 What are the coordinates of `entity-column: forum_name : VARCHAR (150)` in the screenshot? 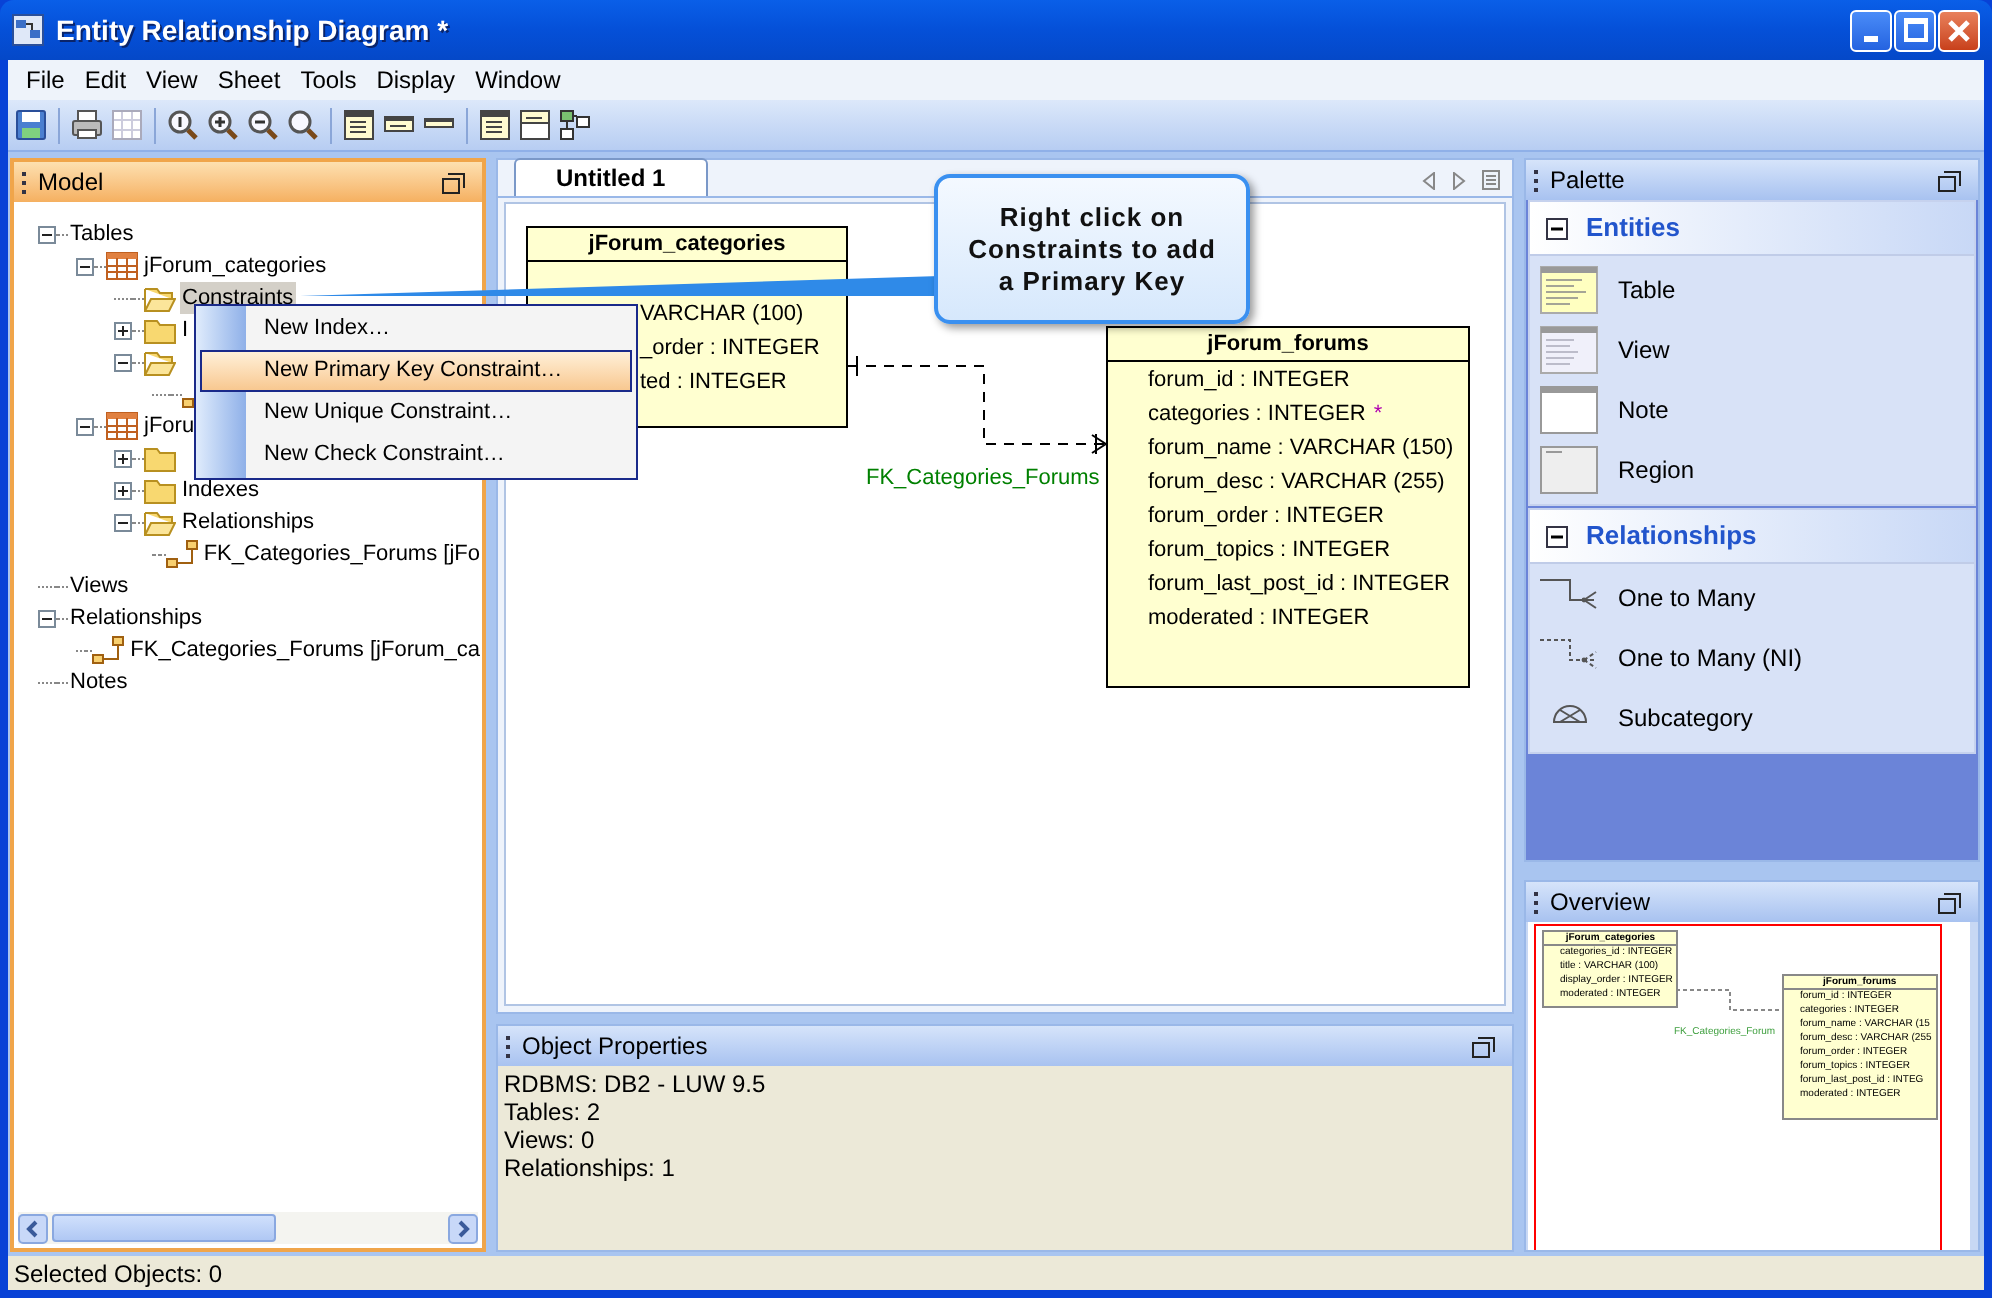 It's located at (1281, 449).